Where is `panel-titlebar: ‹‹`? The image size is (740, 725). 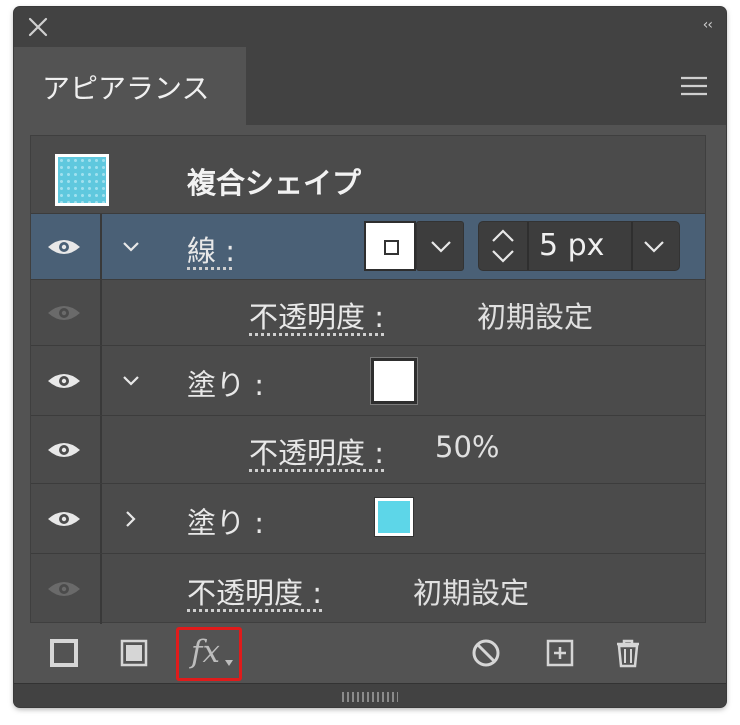
panel-titlebar: ‹‹ is located at coordinates (370, 27).